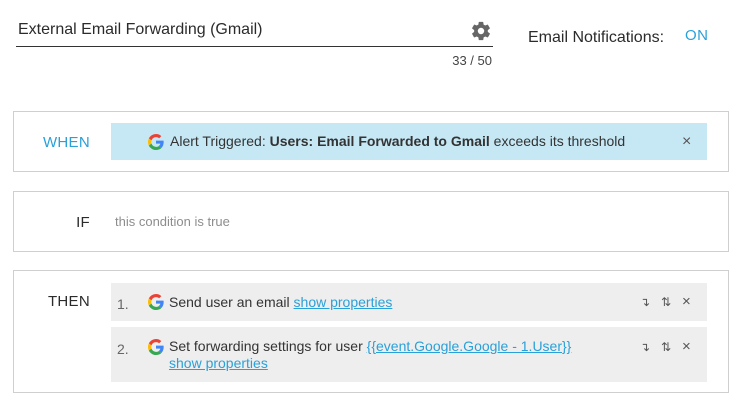 The width and height of the screenshot is (742, 410). Describe the element at coordinates (238, 30) in the screenshot. I see `rule-title-input` at that location.